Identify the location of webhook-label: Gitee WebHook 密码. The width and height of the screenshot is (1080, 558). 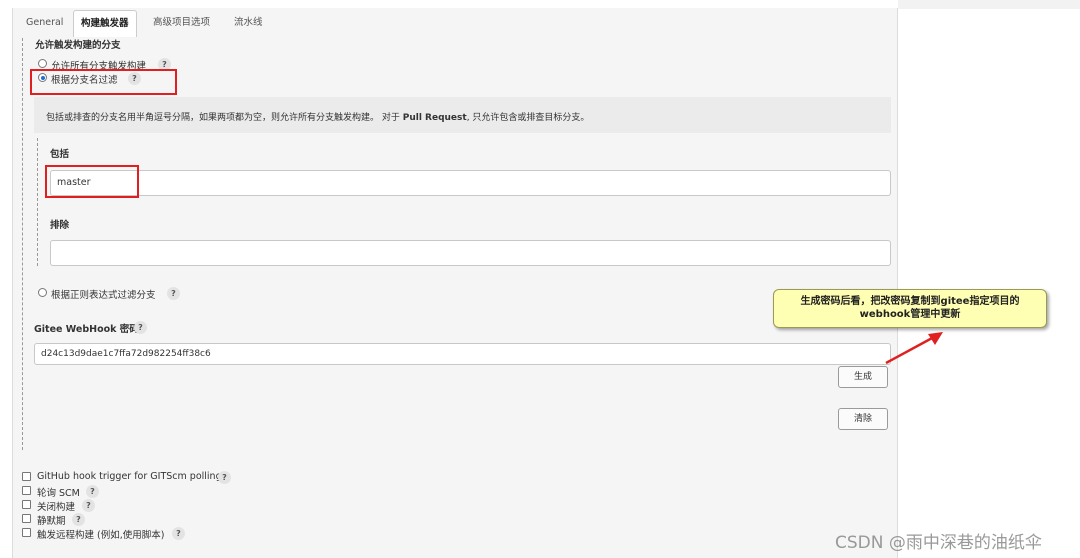
(86, 329).